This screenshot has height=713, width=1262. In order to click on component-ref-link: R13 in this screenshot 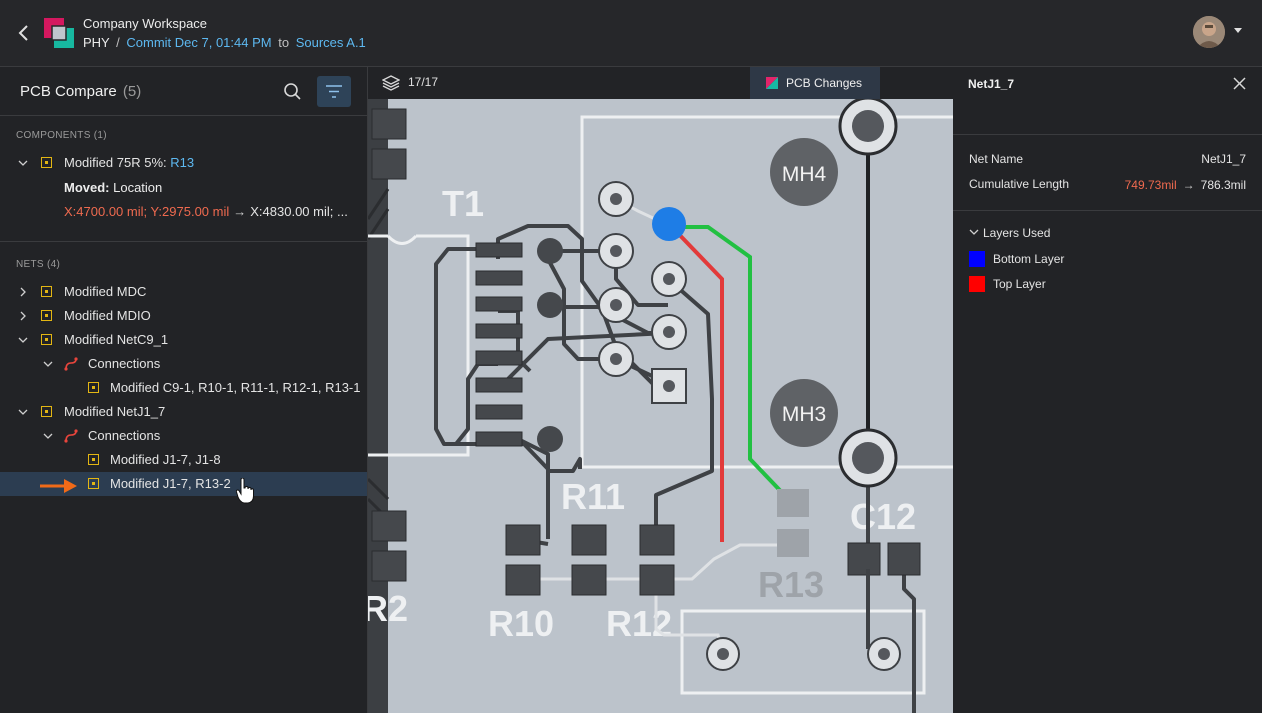, I will do `click(182, 162)`.